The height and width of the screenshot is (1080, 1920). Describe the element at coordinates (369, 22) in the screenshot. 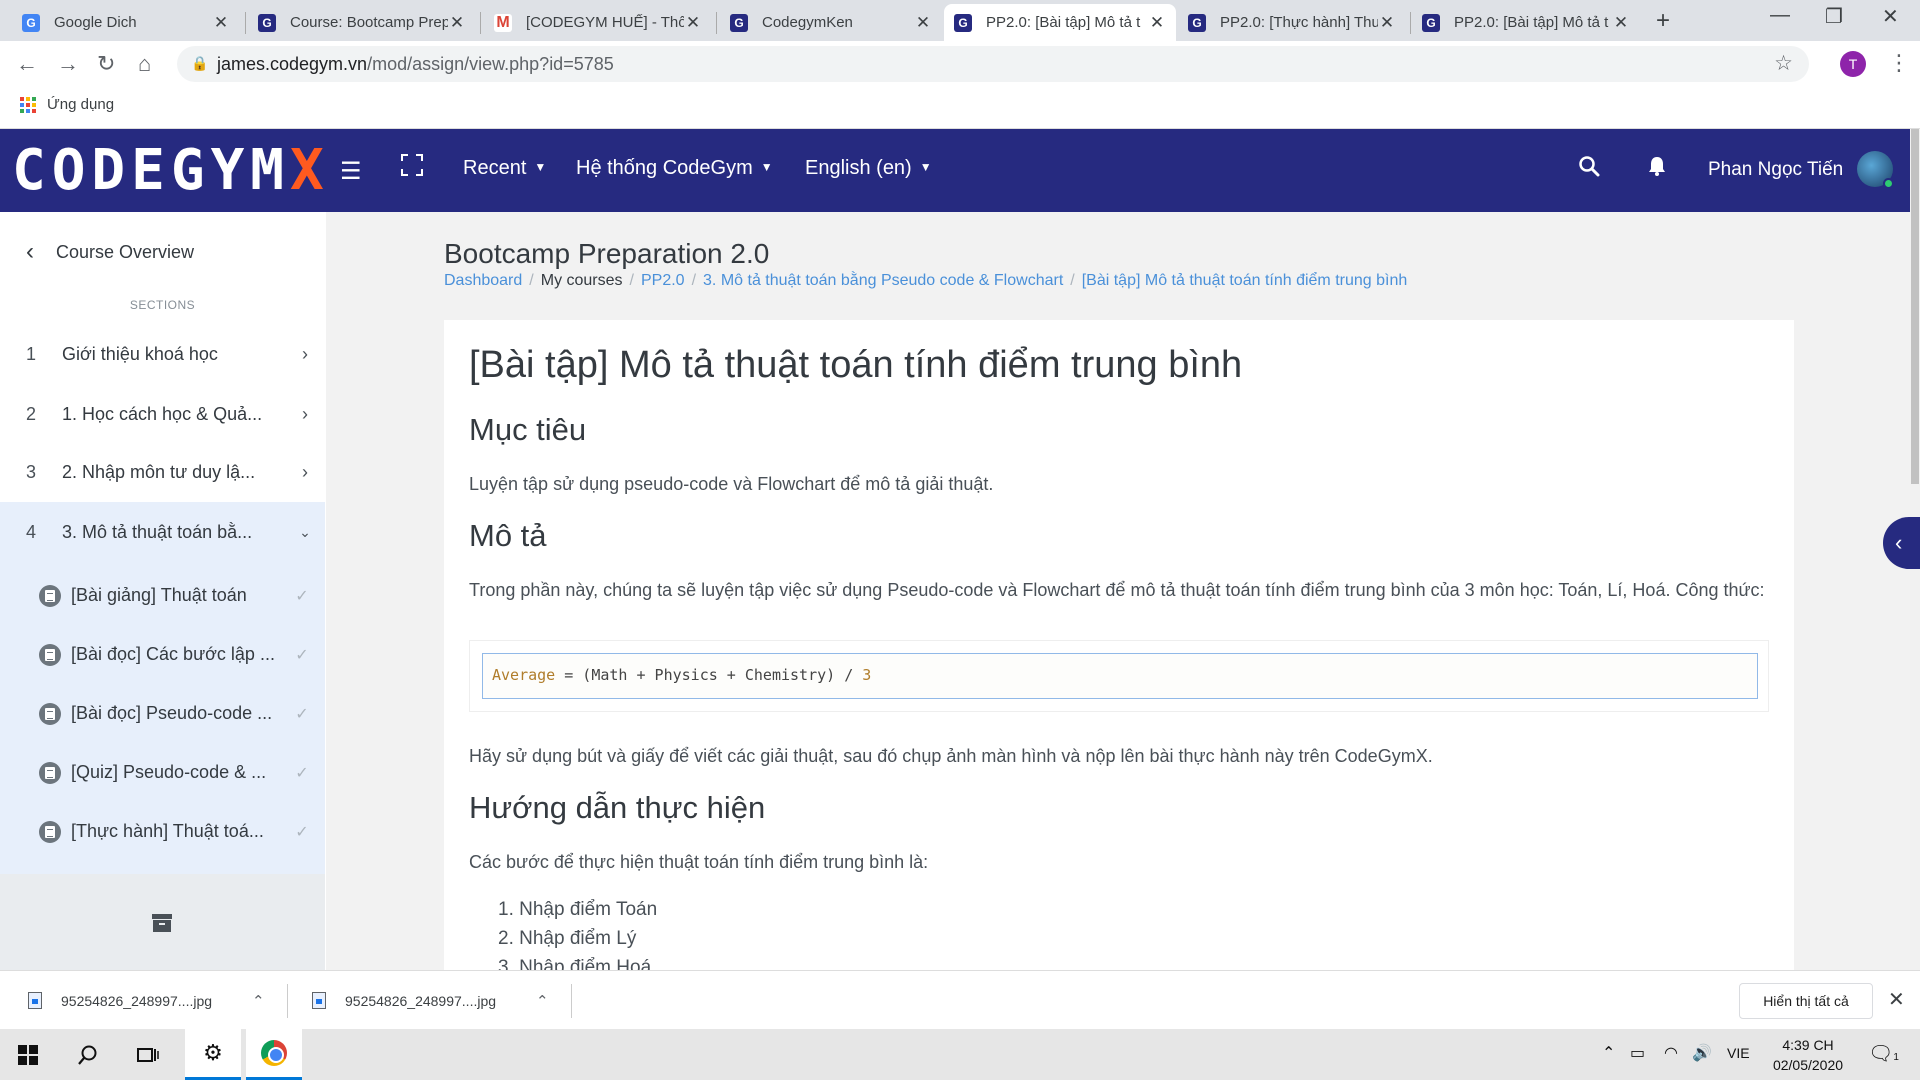

I see `tab-title: Course: Bootcamp Prep` at that location.